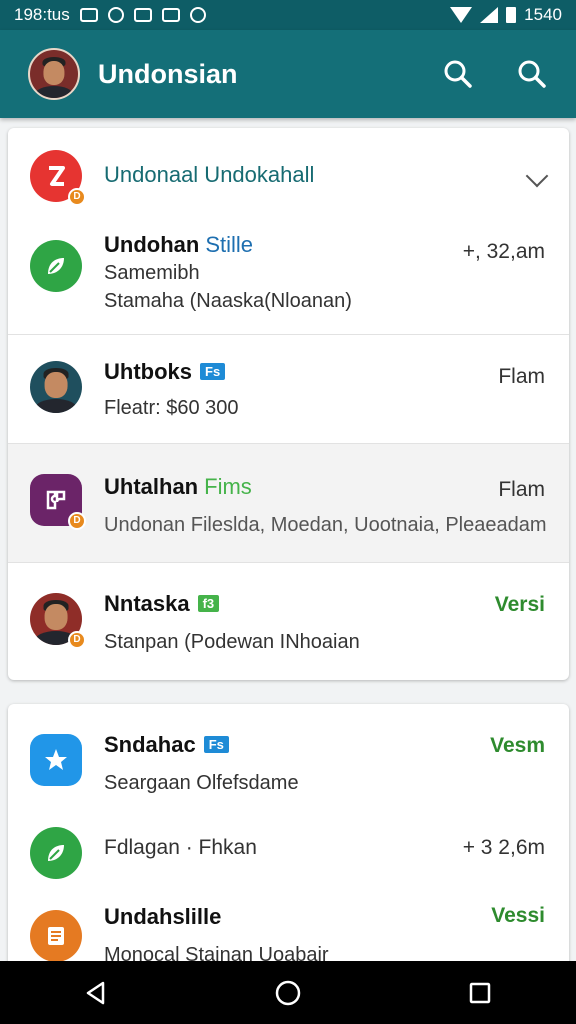  What do you see at coordinates (288, 389) in the screenshot?
I see `list-item: Uhtboks Fs Fleatr: $60 300 Flam` at bounding box center [288, 389].